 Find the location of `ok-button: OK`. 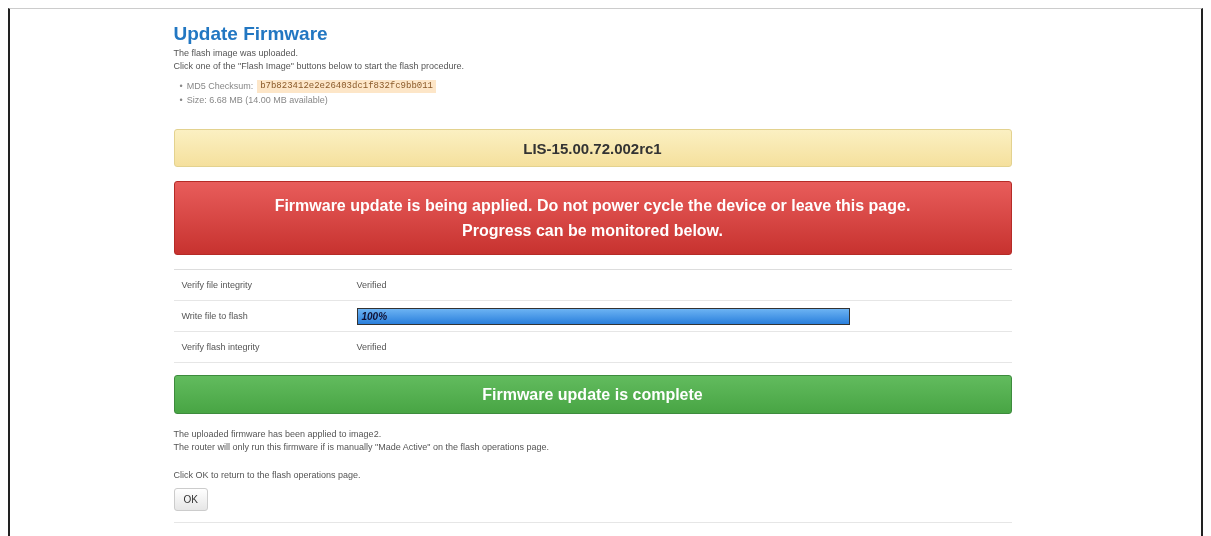

ok-button: OK is located at coordinates (190, 499).